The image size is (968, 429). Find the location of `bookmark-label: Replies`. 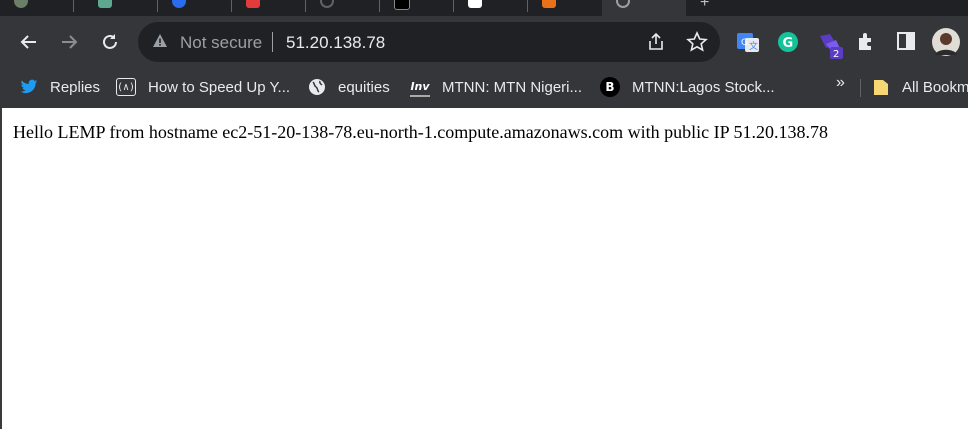

bookmark-label: Replies is located at coordinates (75, 87).